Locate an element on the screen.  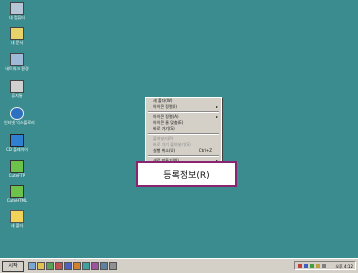
desktop-icon-cuteftp: CuteFTP is located at coordinates (17, 169).